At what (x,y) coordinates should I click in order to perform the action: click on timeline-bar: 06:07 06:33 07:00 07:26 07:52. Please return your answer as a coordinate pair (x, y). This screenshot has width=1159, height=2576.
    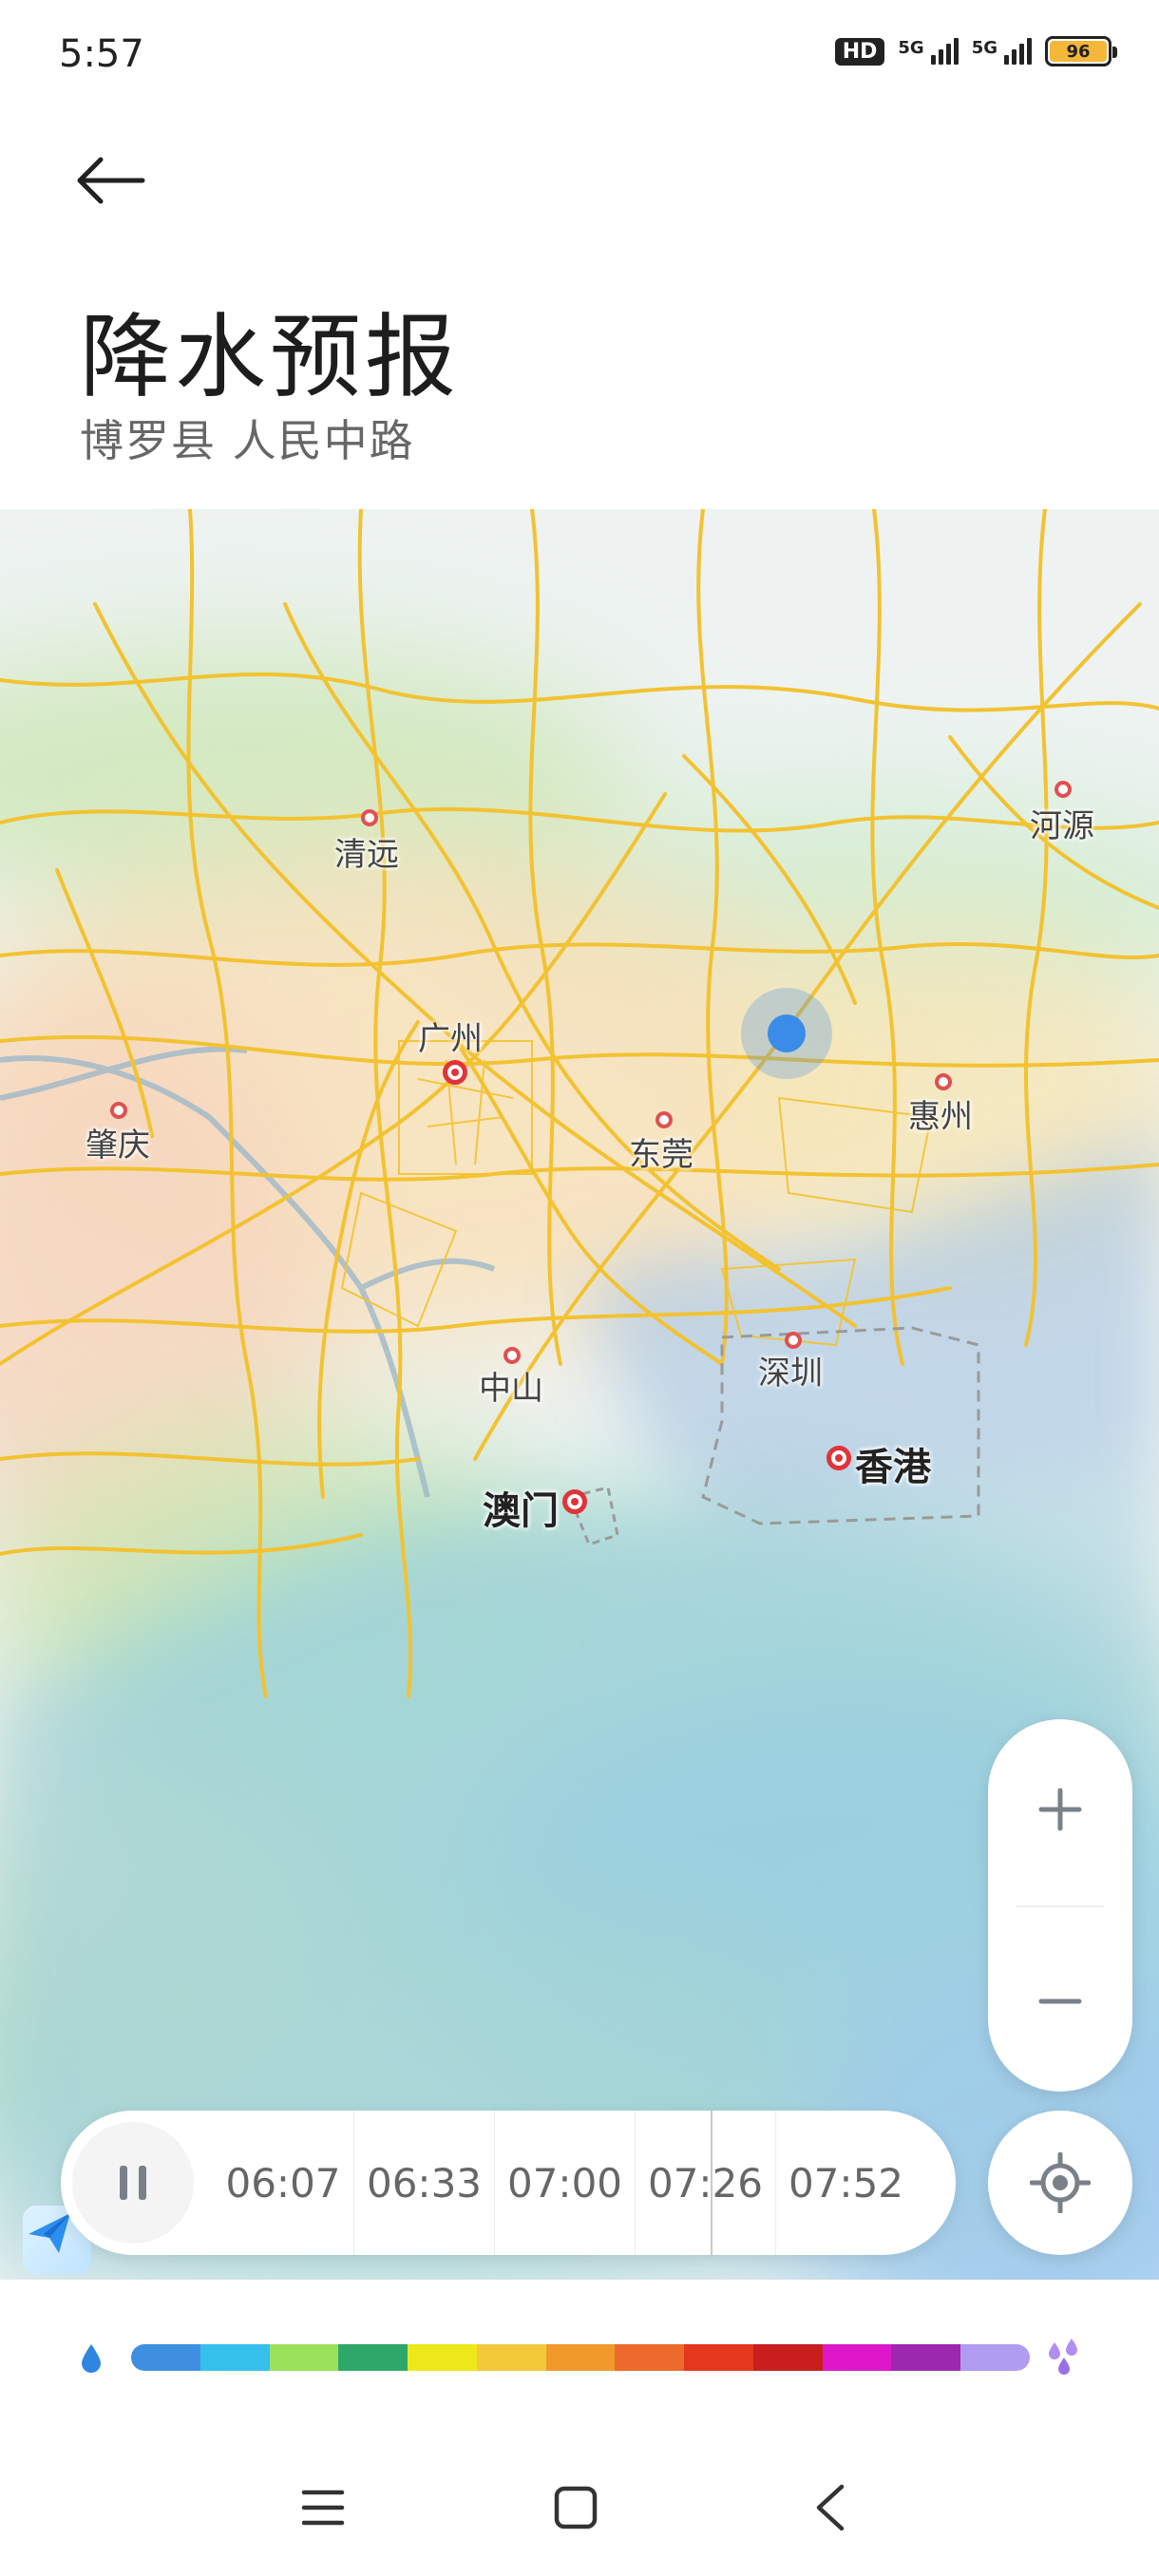
    Looking at the image, I should click on (508, 2183).